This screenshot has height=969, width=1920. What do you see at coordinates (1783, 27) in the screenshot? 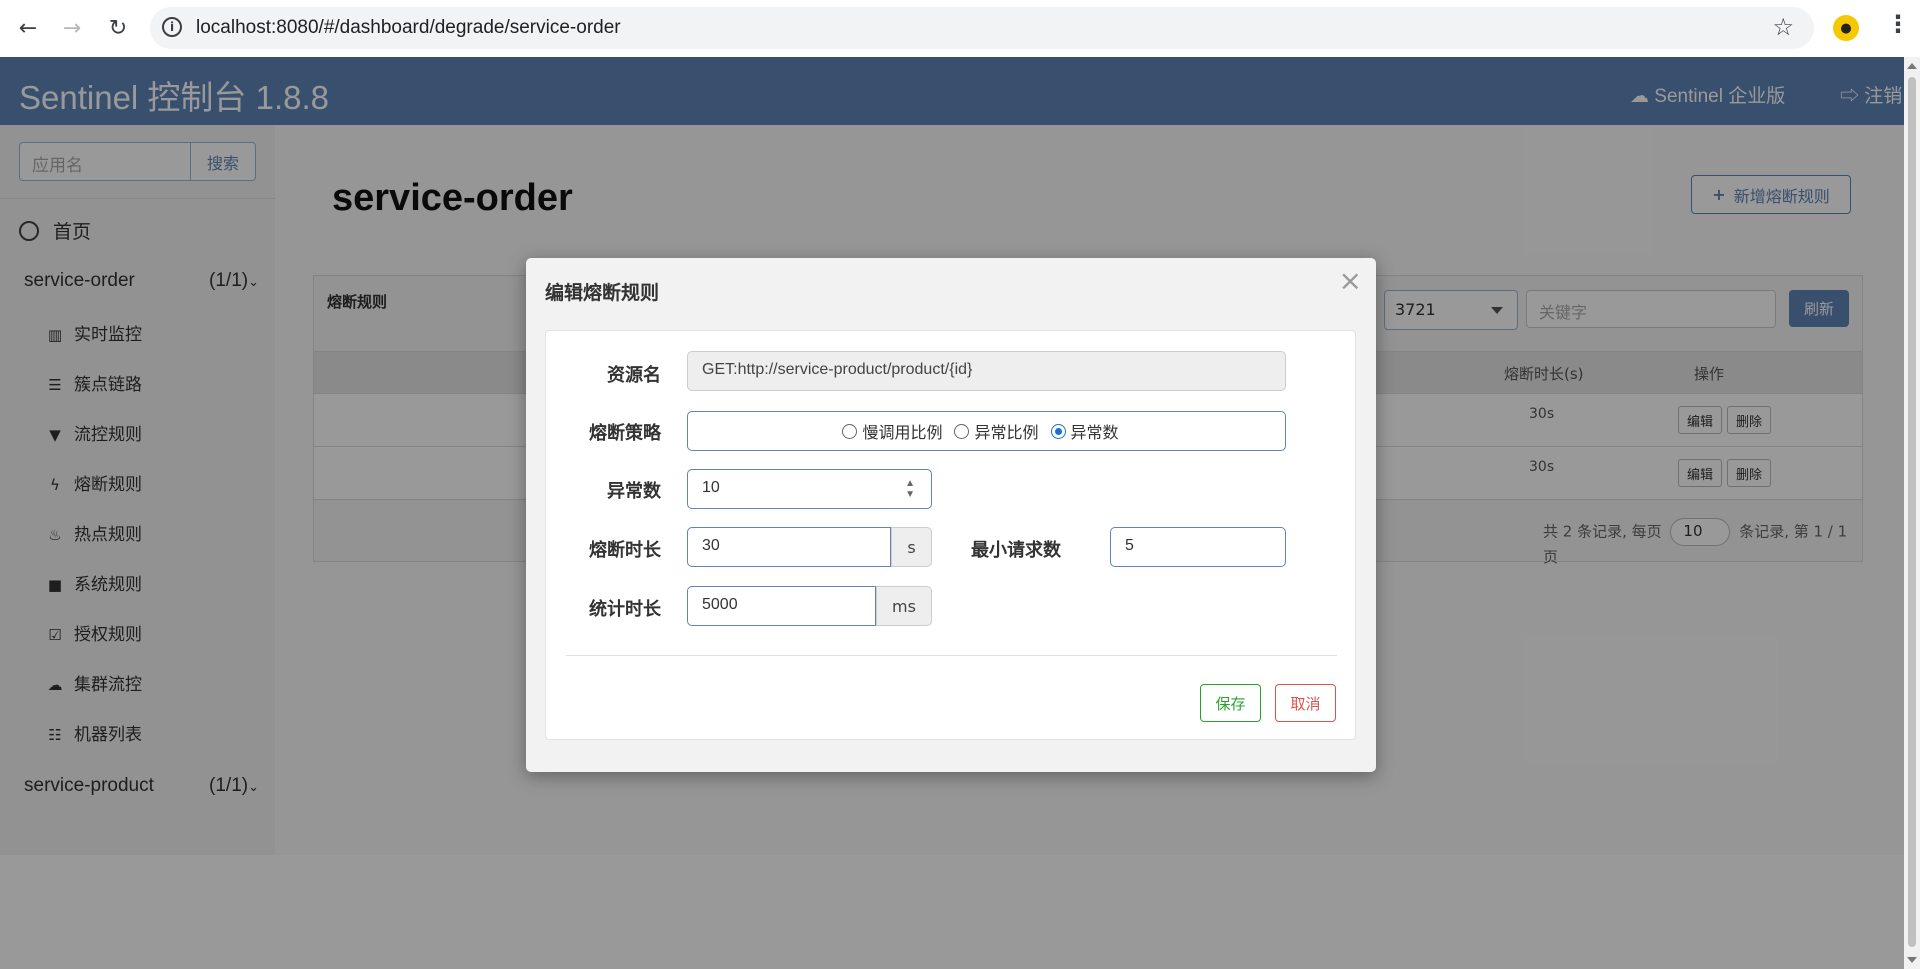
I see `bookmark-star-icon: ☆` at bounding box center [1783, 27].